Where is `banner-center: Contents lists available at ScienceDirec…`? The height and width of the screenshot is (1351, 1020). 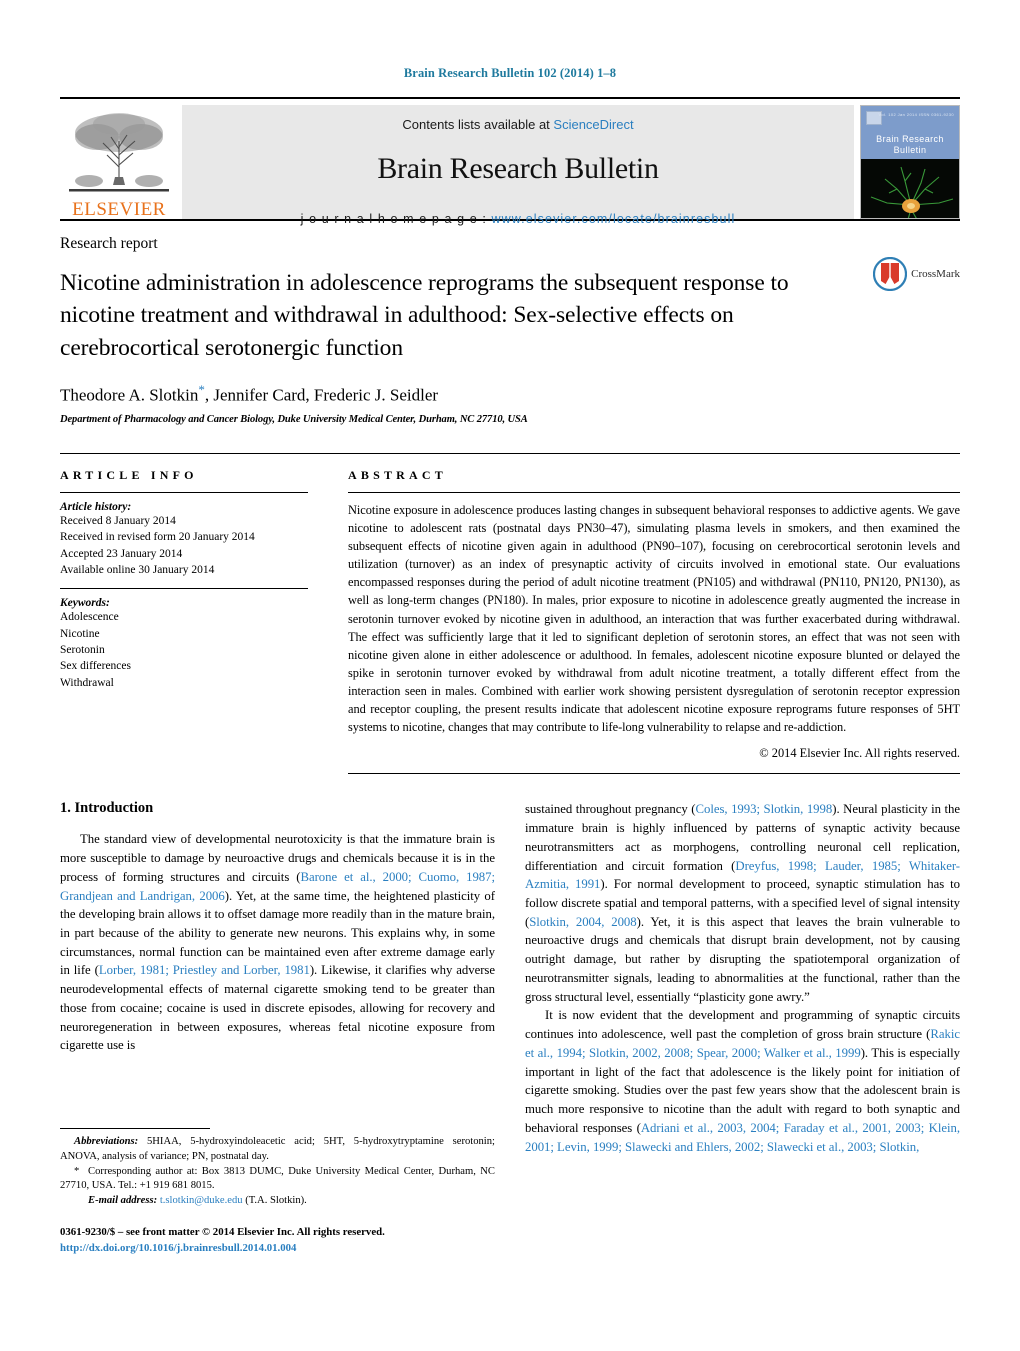 banner-center: Contents lists available at ScienceDirec… is located at coordinates (518, 165).